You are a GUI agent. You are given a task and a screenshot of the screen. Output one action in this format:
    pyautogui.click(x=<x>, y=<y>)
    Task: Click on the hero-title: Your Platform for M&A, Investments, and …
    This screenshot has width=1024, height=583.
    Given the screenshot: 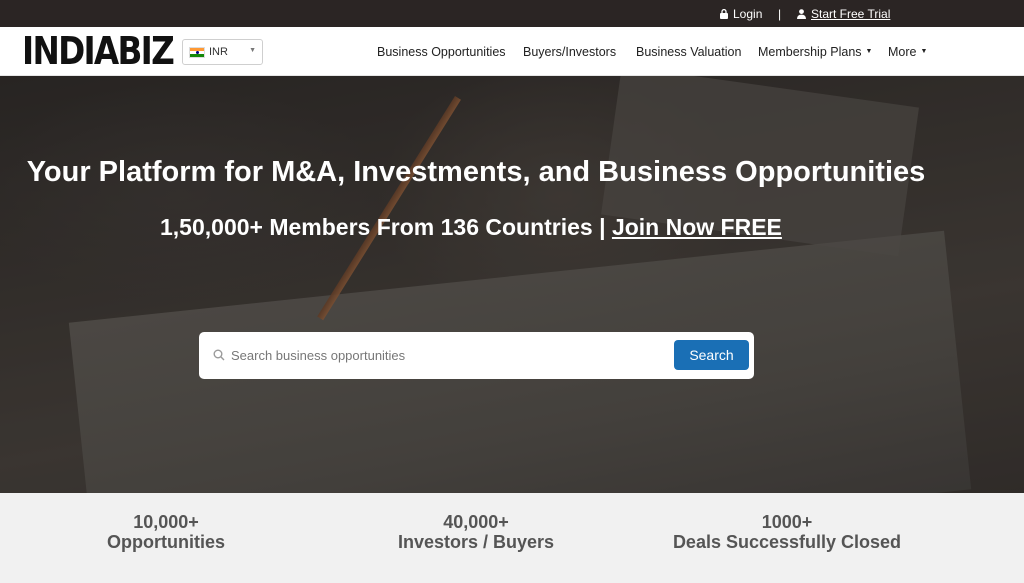 What is the action you would take?
    pyautogui.click(x=476, y=172)
    